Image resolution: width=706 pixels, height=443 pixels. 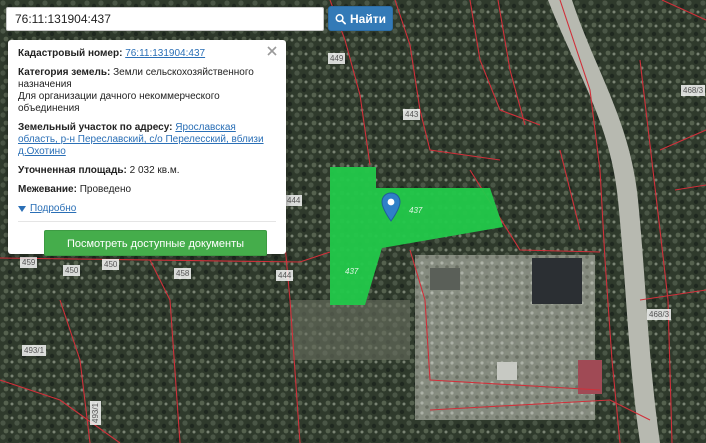 I want to click on view-documents-button: Посмотреть доступные документы, so click(x=155, y=243).